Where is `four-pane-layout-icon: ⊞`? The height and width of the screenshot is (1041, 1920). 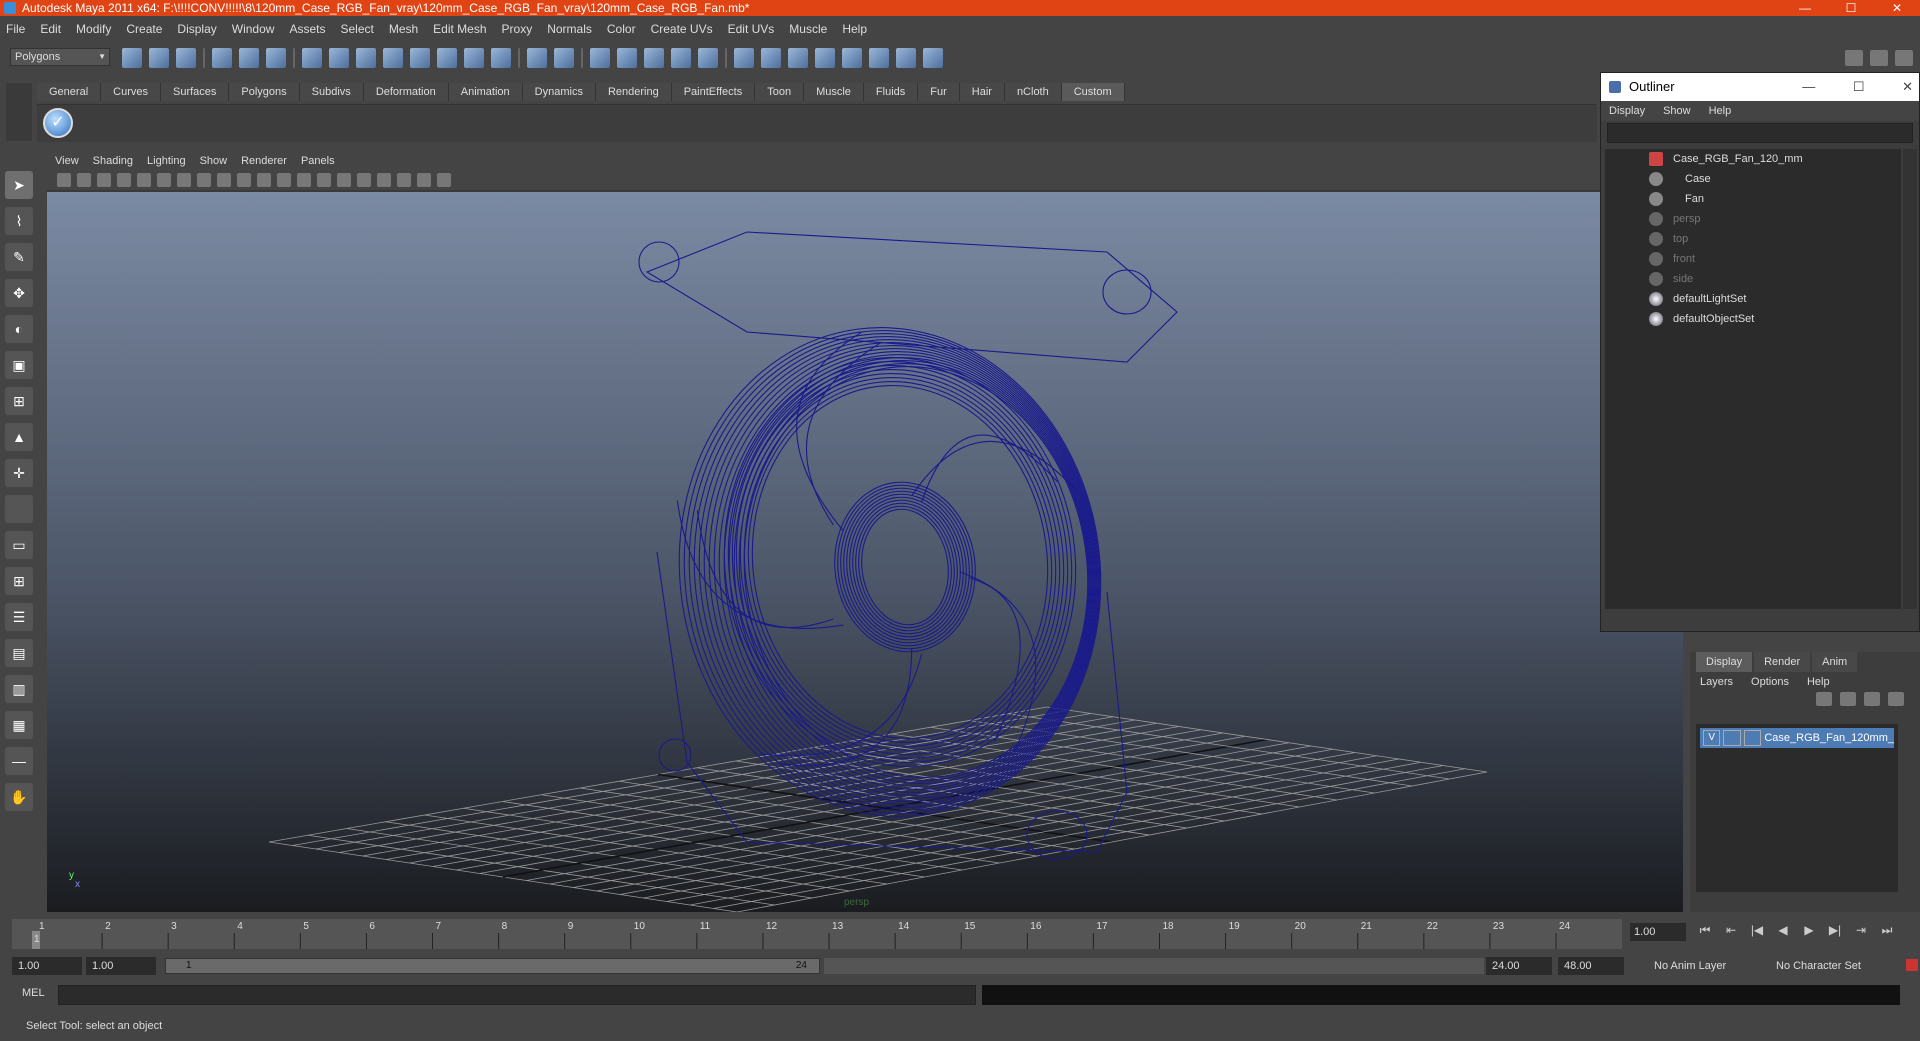 four-pane-layout-icon: ⊞ is located at coordinates (19, 581).